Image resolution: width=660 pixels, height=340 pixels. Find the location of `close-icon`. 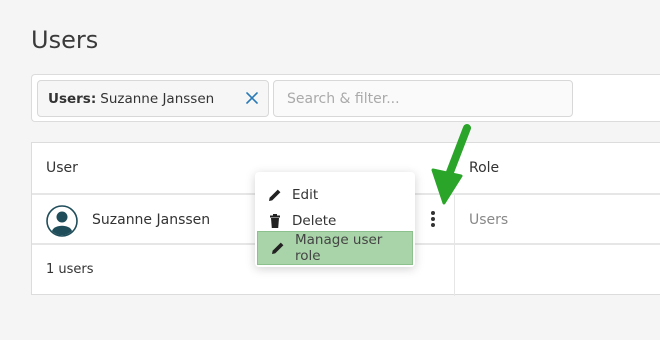

close-icon is located at coordinates (252, 98).